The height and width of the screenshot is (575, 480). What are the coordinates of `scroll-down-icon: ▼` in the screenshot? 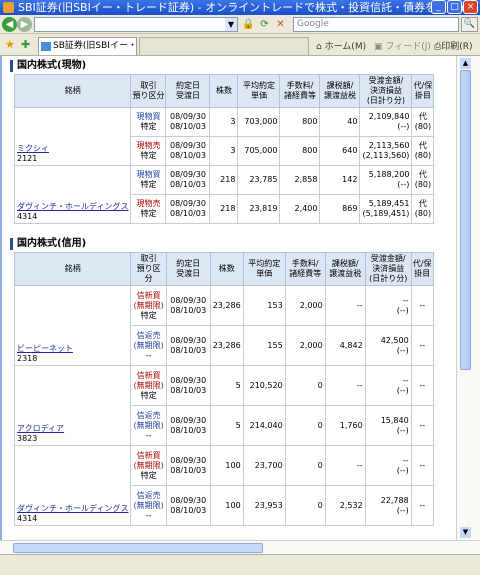 It's located at (465, 532).